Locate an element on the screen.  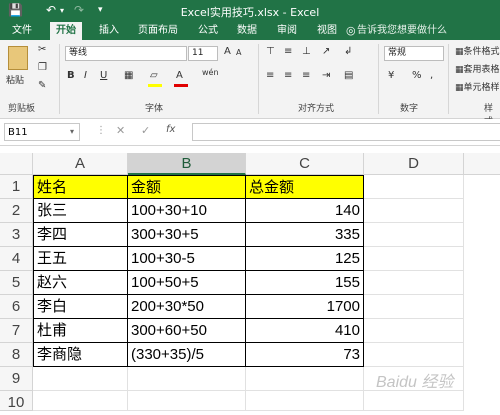
cell-b5: 100+50+5 is located at coordinates (187, 283).